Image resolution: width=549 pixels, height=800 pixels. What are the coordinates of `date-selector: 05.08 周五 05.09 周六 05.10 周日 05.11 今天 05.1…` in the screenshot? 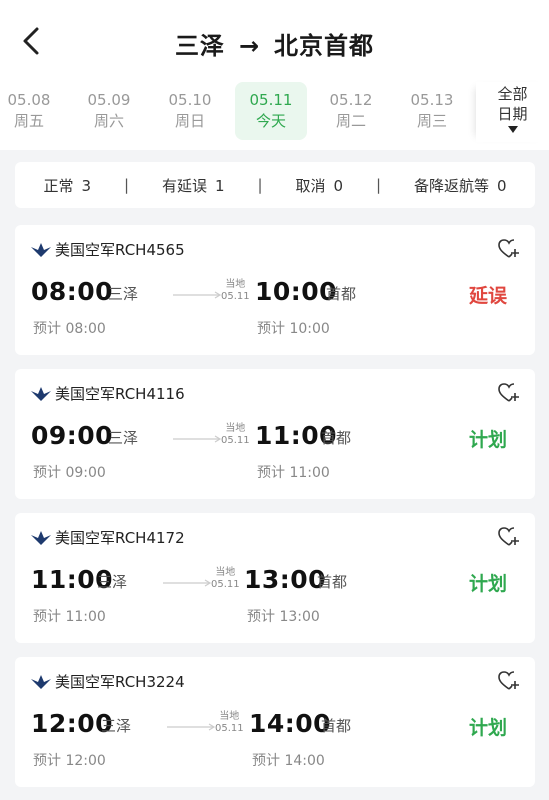 It's located at (274, 116).